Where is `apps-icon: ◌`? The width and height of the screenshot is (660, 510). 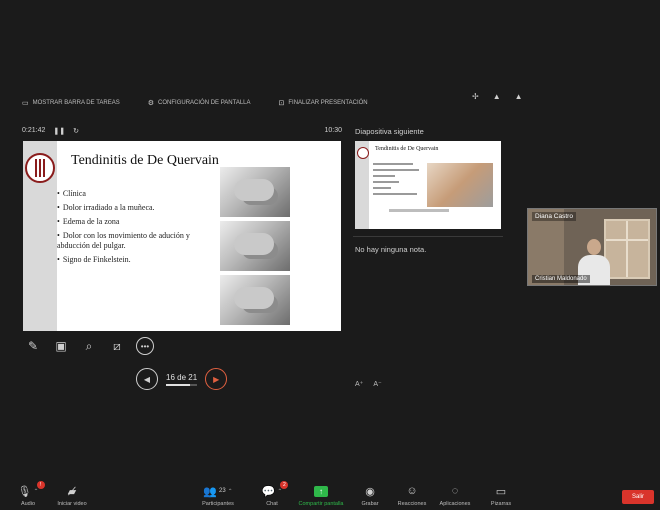 apps-icon: ◌ is located at coordinates (455, 491).